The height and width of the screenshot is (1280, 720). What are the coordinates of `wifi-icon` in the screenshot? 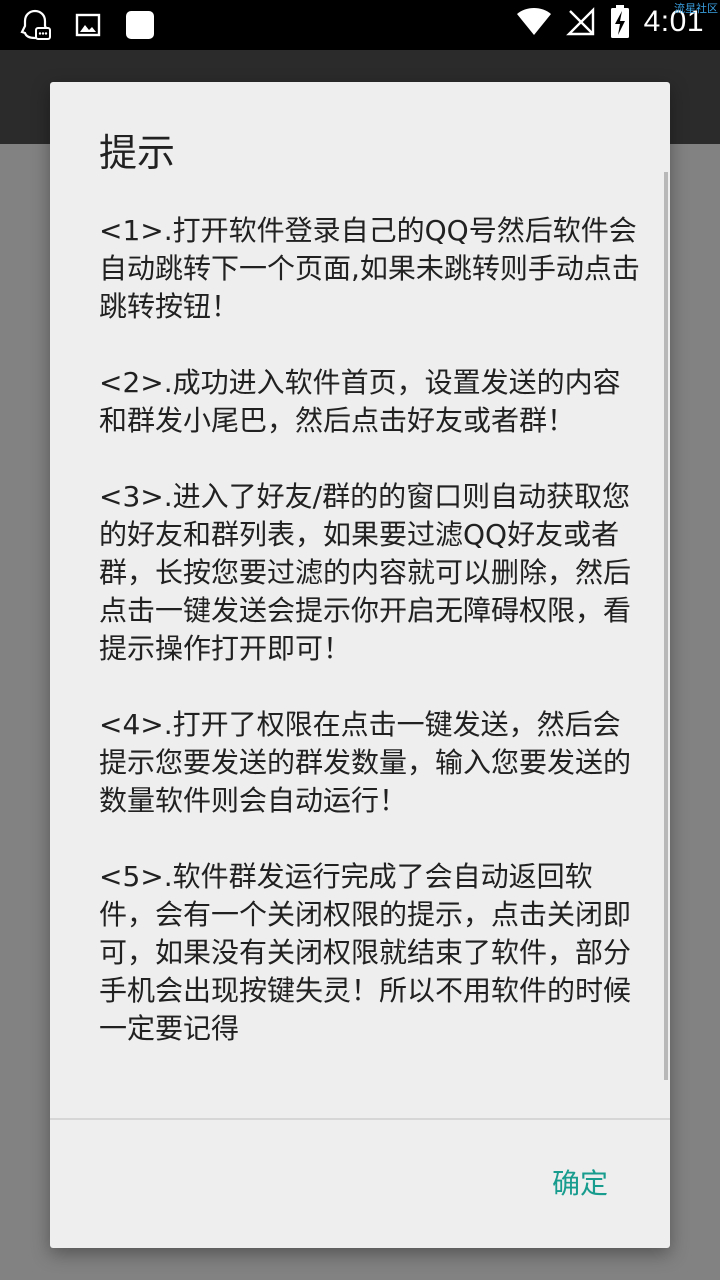 It's located at (533, 21).